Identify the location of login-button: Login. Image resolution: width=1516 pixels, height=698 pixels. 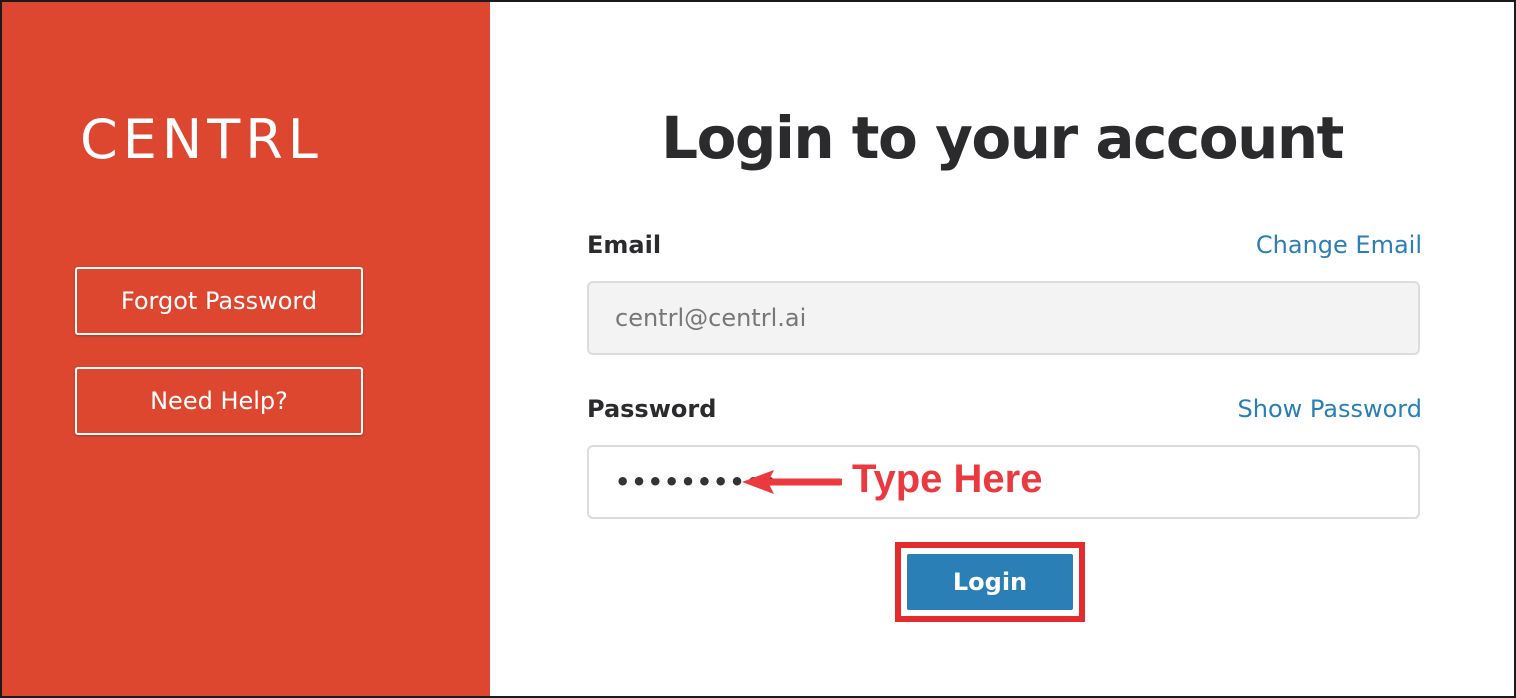
(990, 582).